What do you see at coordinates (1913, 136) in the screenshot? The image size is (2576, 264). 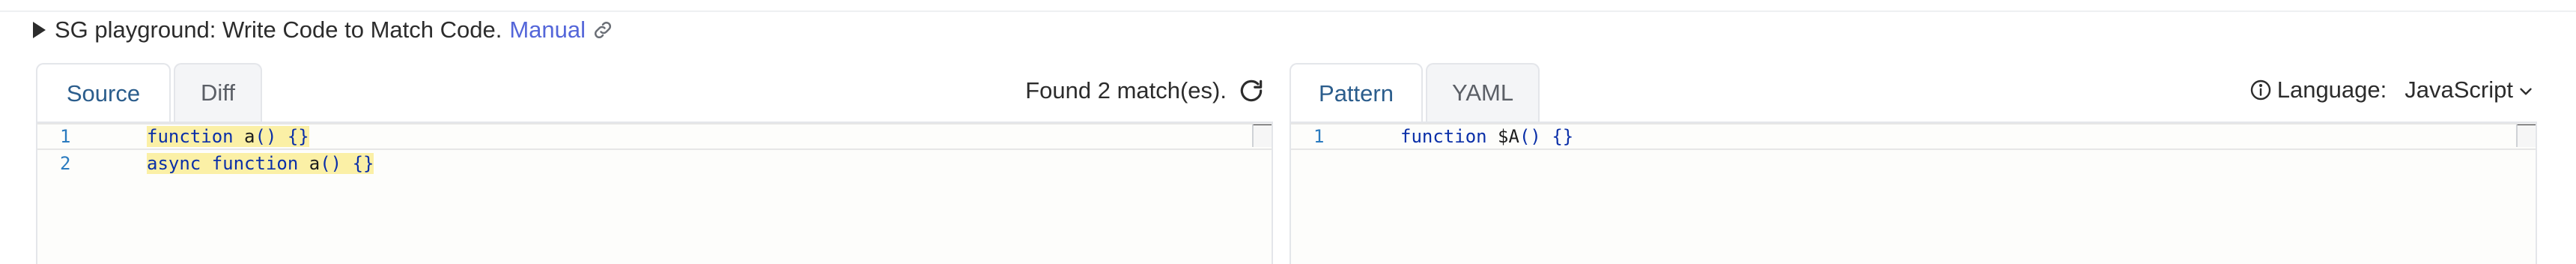 I see `code-line: 1 function $A() {}` at bounding box center [1913, 136].